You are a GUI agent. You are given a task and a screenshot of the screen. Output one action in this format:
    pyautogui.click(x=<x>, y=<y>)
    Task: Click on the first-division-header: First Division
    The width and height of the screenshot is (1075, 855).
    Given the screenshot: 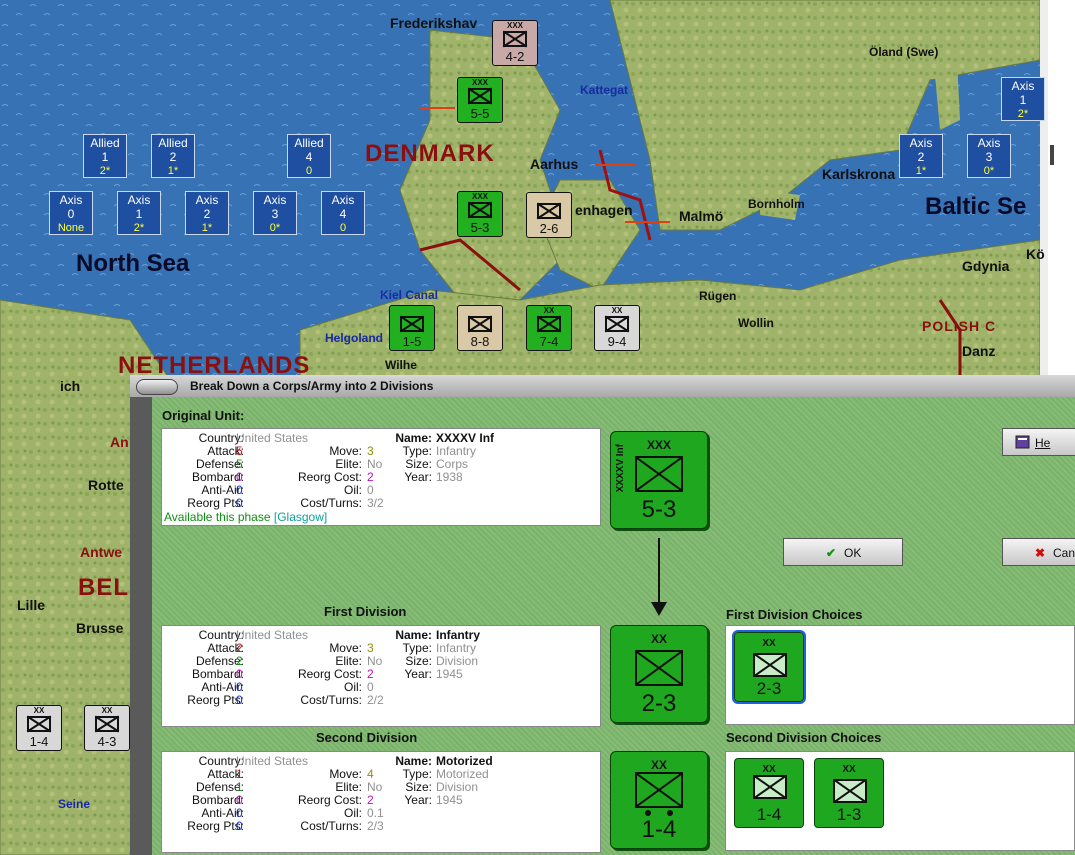 What is the action you would take?
    pyautogui.click(x=365, y=611)
    